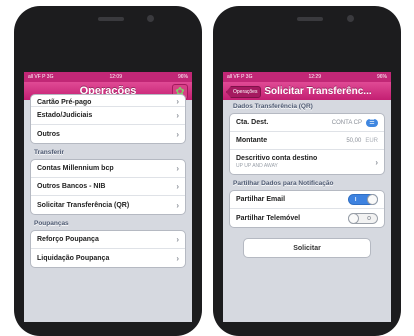  I want to click on list-item-millennium-accounts: Contas Millennium bcp ›, so click(108, 169).